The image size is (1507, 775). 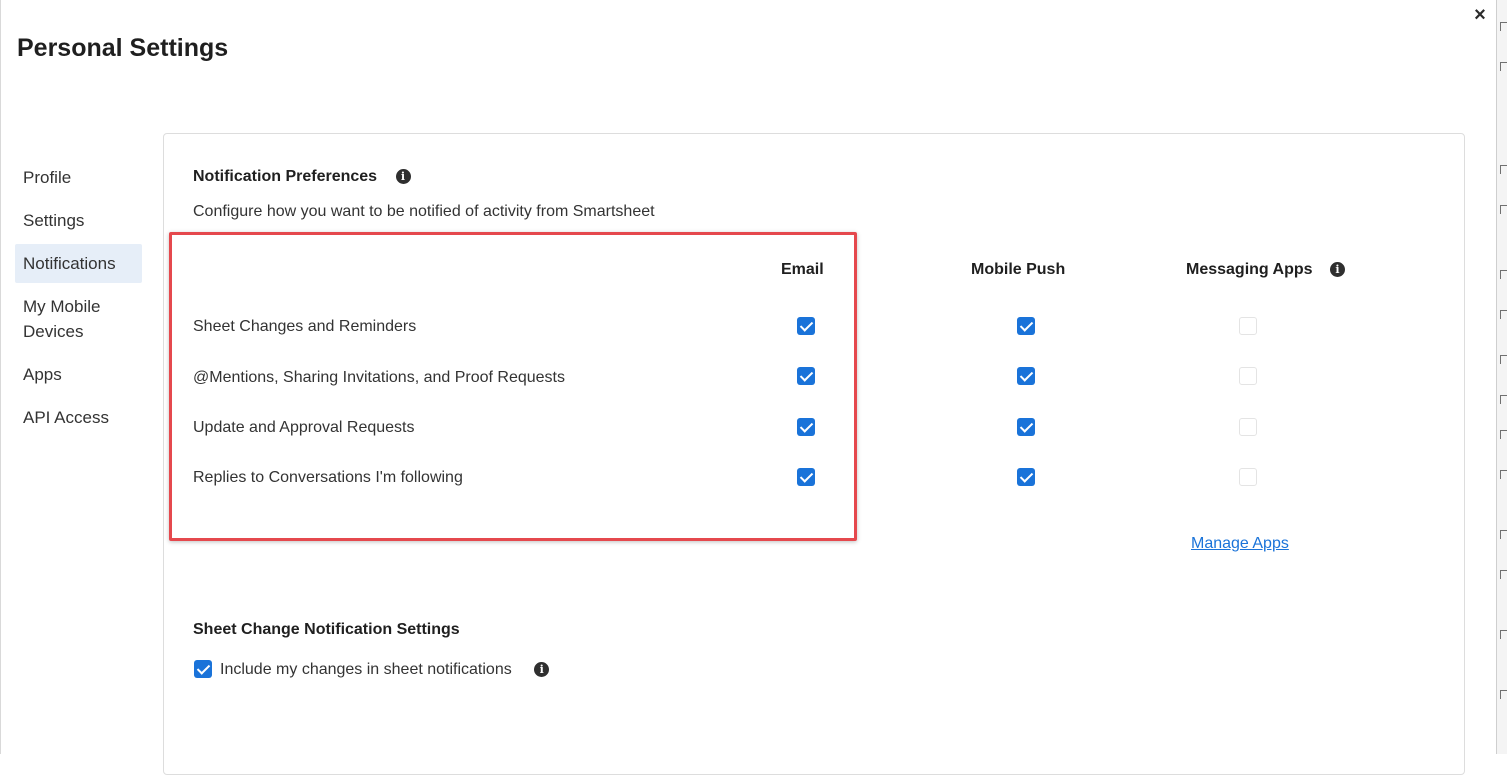 What do you see at coordinates (326, 629) in the screenshot?
I see `sheet-change-settings-title: Sheet Change Notification Settings` at bounding box center [326, 629].